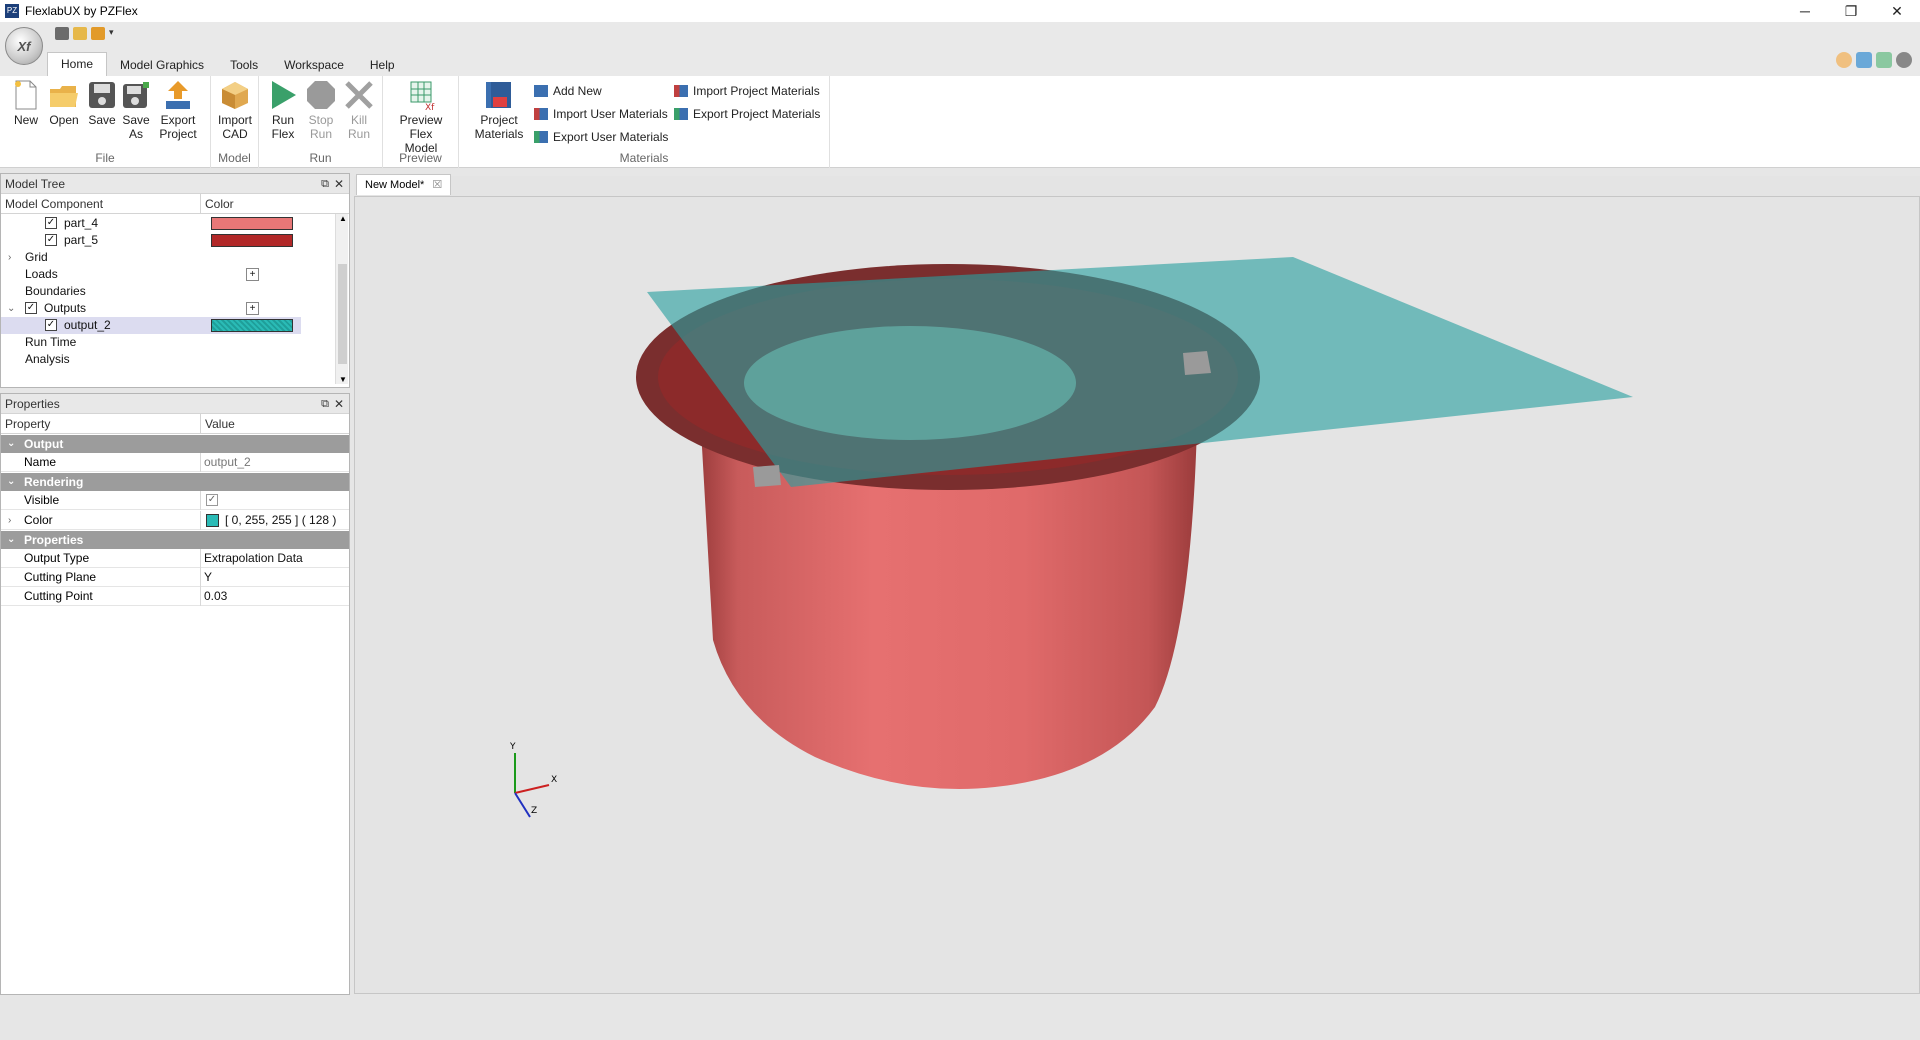 This screenshot has width=1920, height=1040. I want to click on cutting-point-row: Cutting Point 0.03, so click(175, 596).